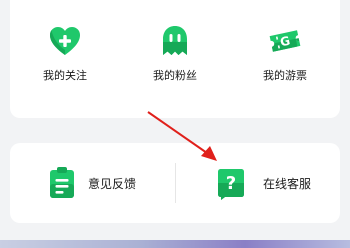 This screenshot has width=350, height=248. I want to click on my-follows-label: 我的关注, so click(65, 75).